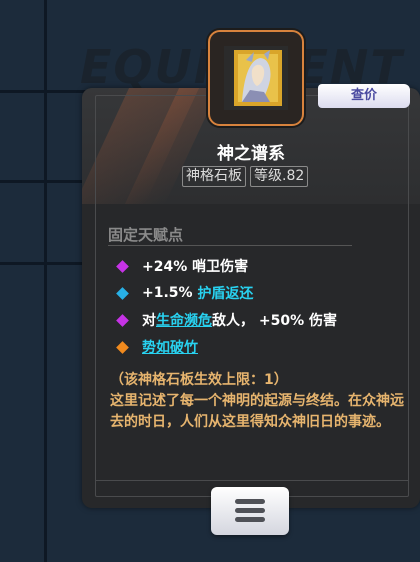 The image size is (420, 562). What do you see at coordinates (230, 245) in the screenshot?
I see `section-divider` at bounding box center [230, 245].